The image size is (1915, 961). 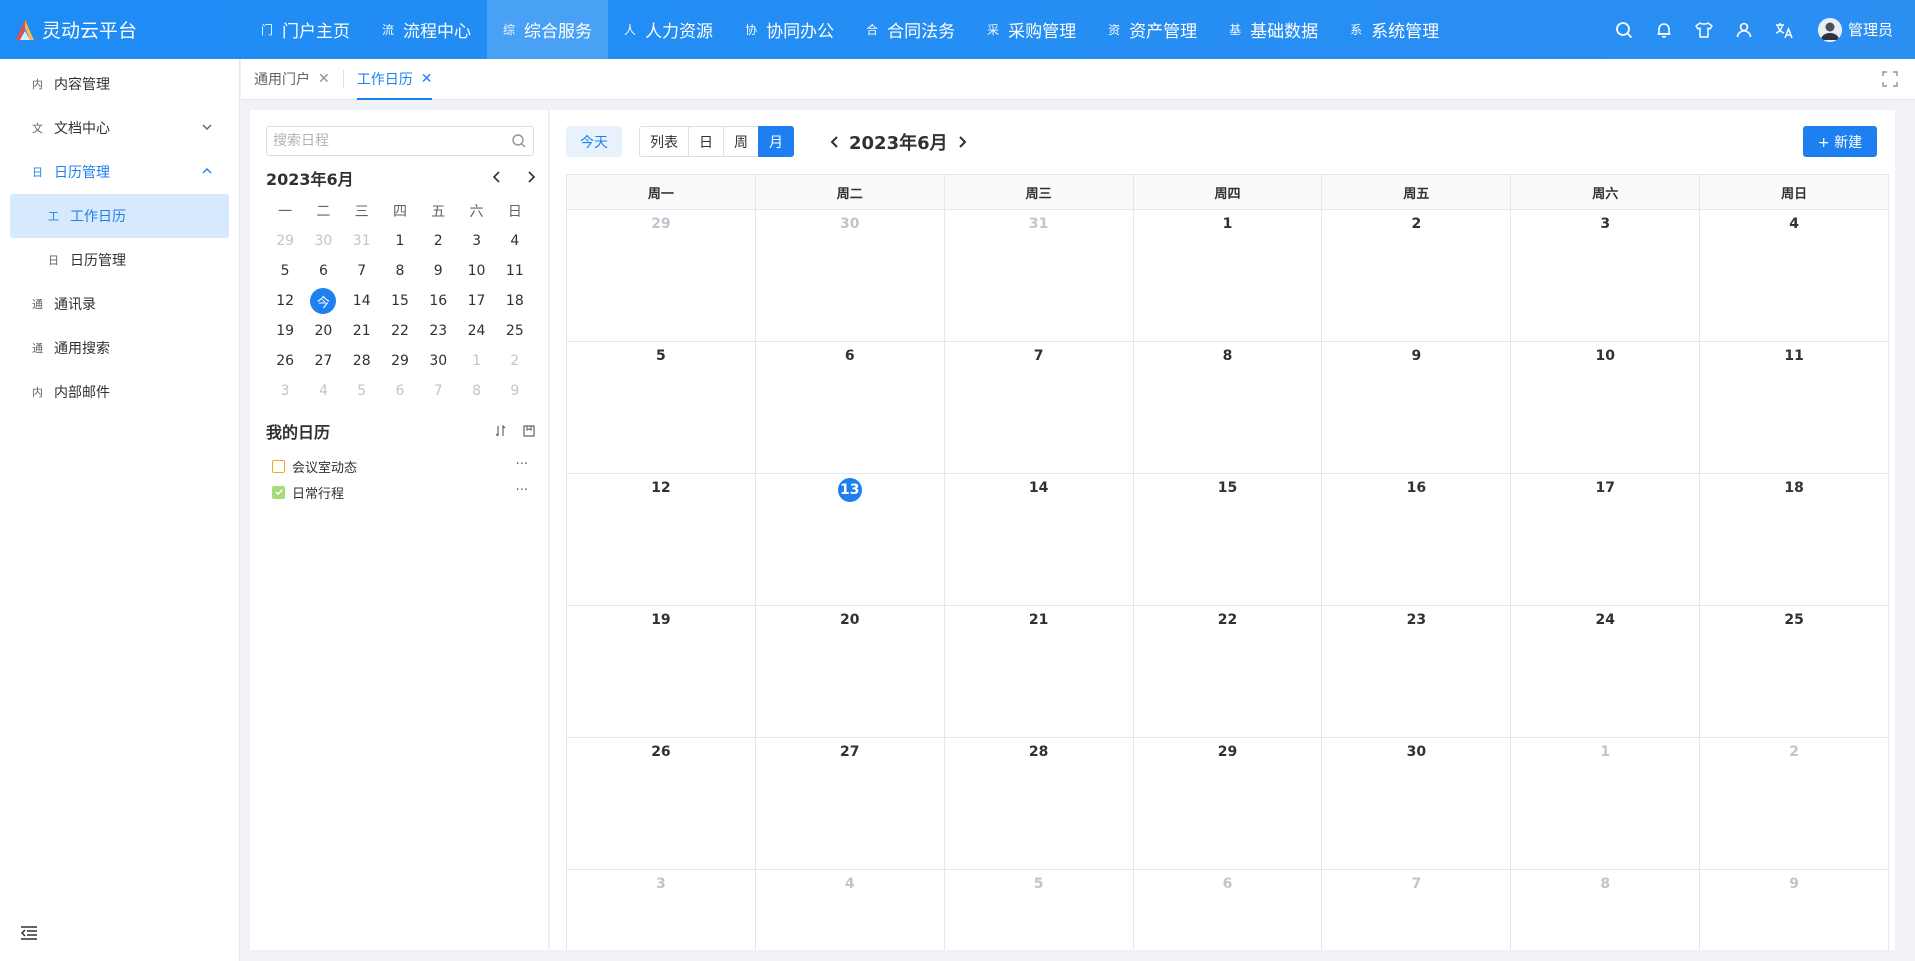 I want to click on mini-day: 14, so click(x=362, y=301).